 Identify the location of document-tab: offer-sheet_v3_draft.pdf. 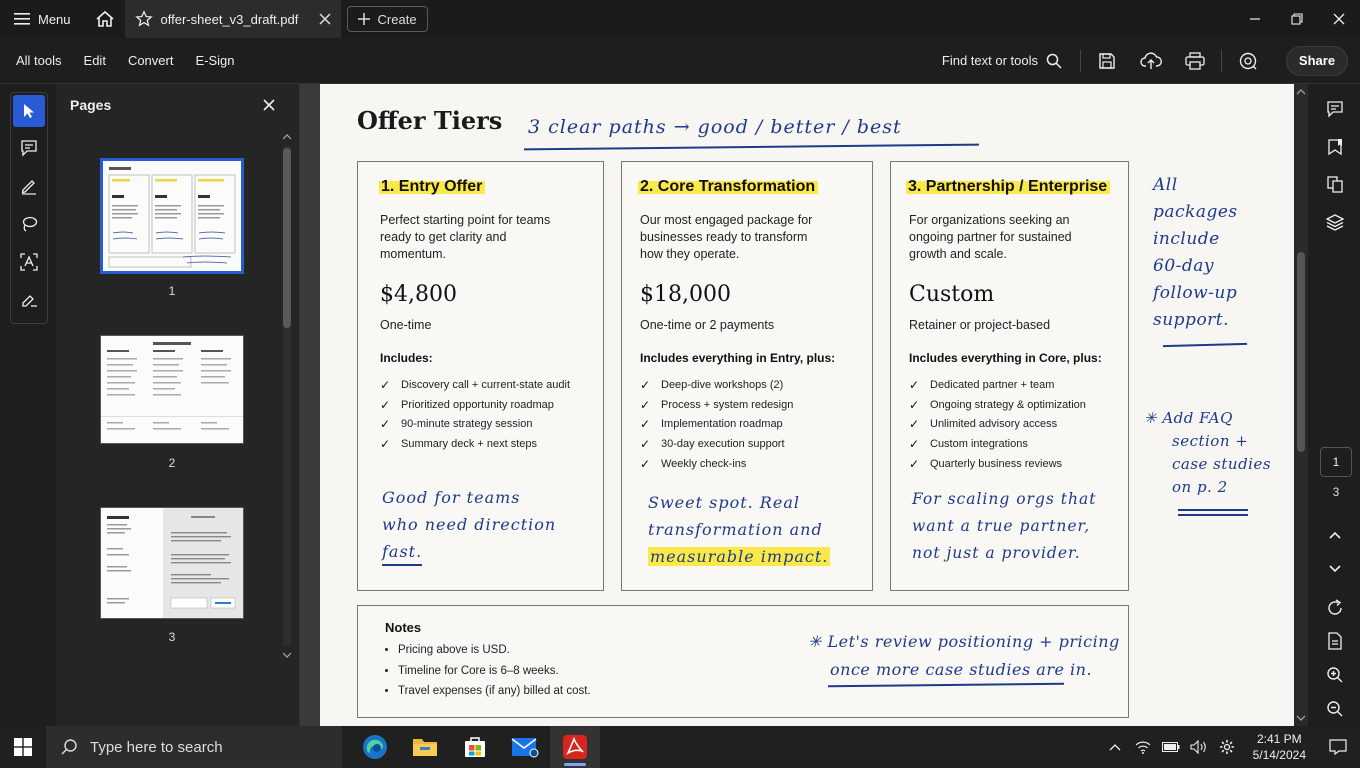
(232, 19).